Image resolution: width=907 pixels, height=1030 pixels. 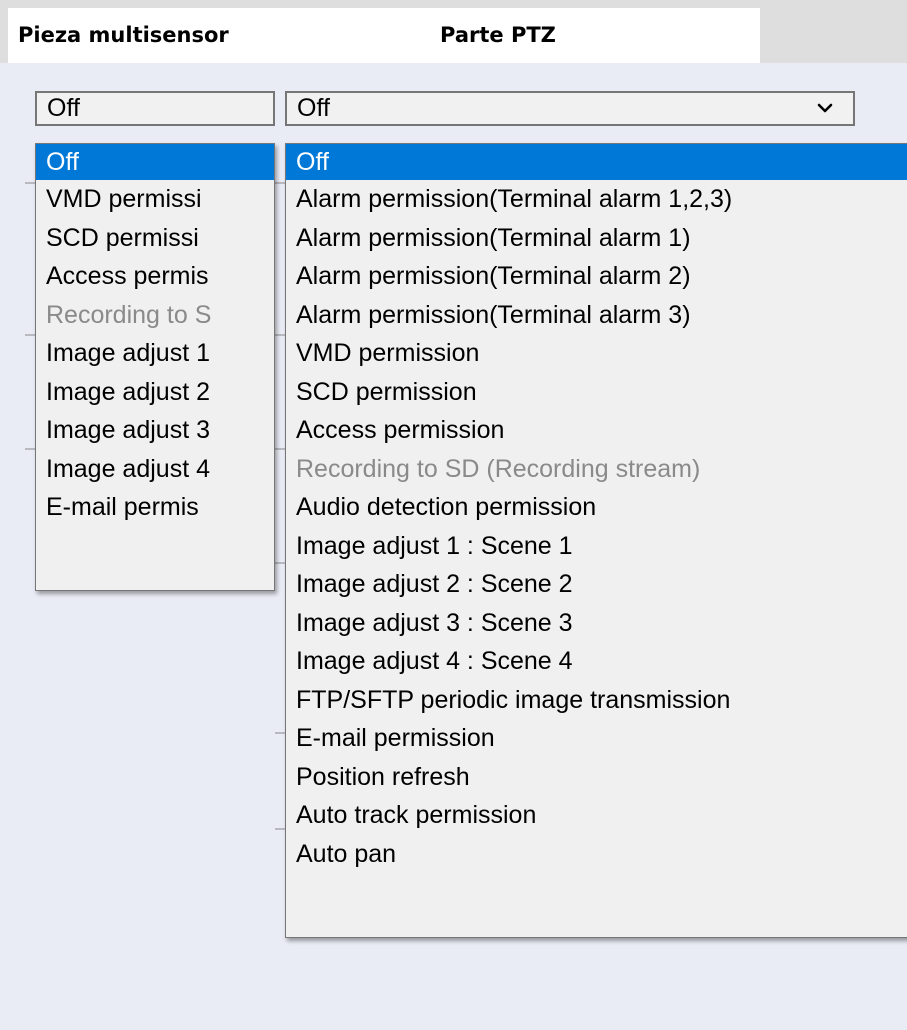 I want to click on dropdown-option: Image adjust 1, so click(x=155, y=353).